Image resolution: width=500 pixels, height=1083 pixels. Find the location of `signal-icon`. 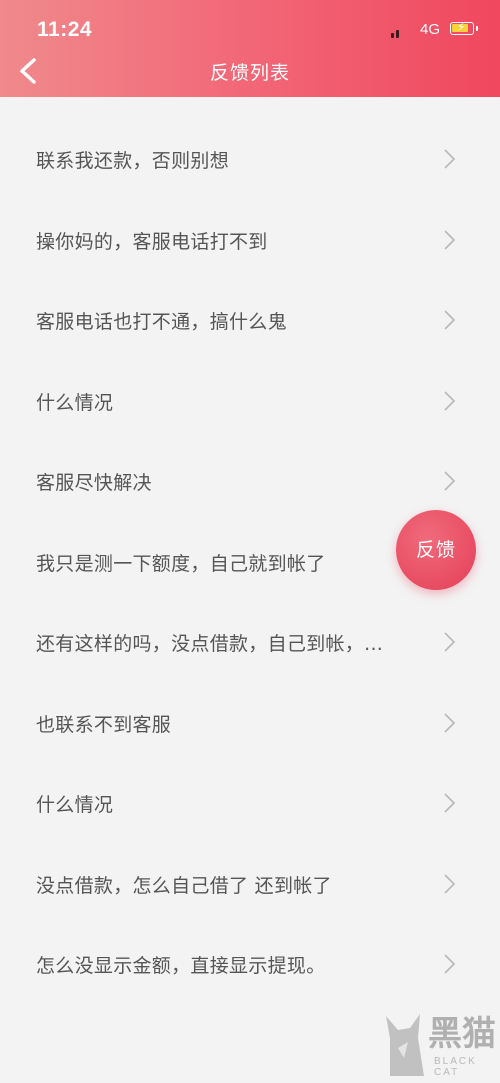

signal-icon is located at coordinates (399, 32).